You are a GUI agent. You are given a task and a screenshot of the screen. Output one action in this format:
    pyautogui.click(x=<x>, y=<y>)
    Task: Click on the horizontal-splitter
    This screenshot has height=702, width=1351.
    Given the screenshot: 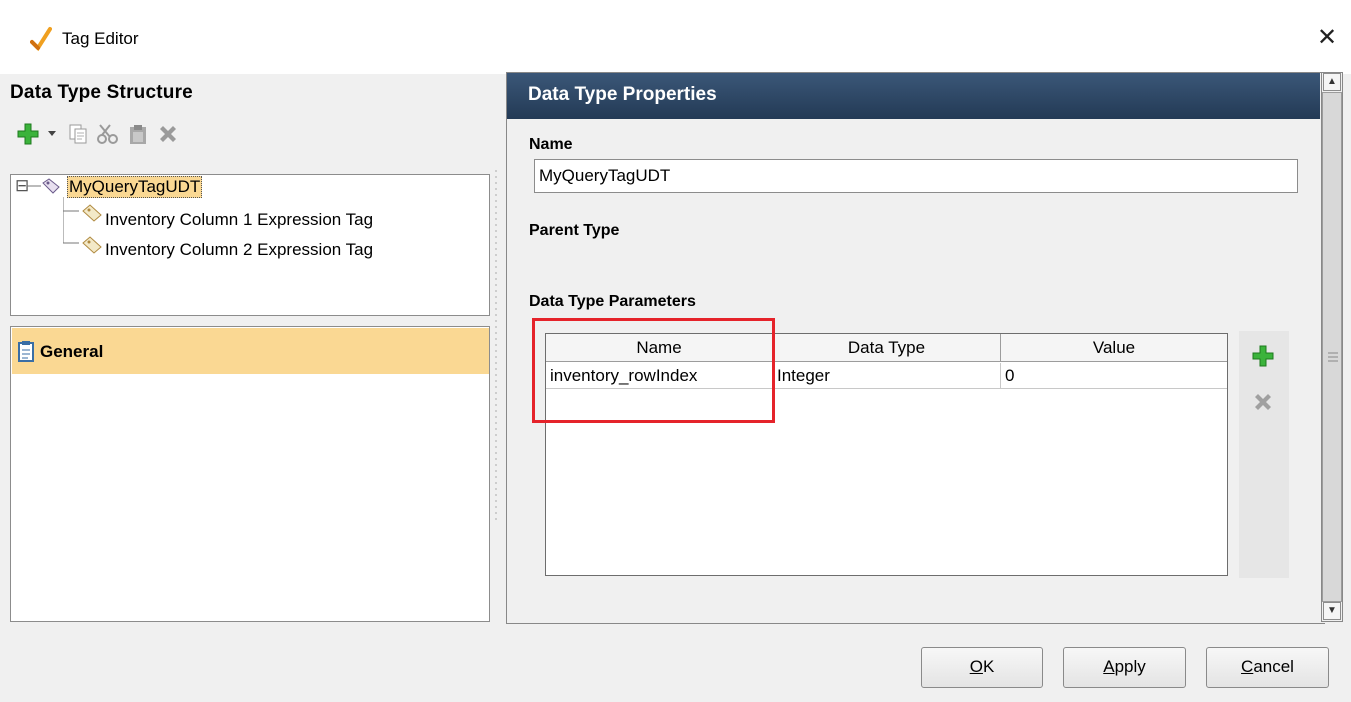 What is the action you would take?
    pyautogui.click(x=250, y=323)
    